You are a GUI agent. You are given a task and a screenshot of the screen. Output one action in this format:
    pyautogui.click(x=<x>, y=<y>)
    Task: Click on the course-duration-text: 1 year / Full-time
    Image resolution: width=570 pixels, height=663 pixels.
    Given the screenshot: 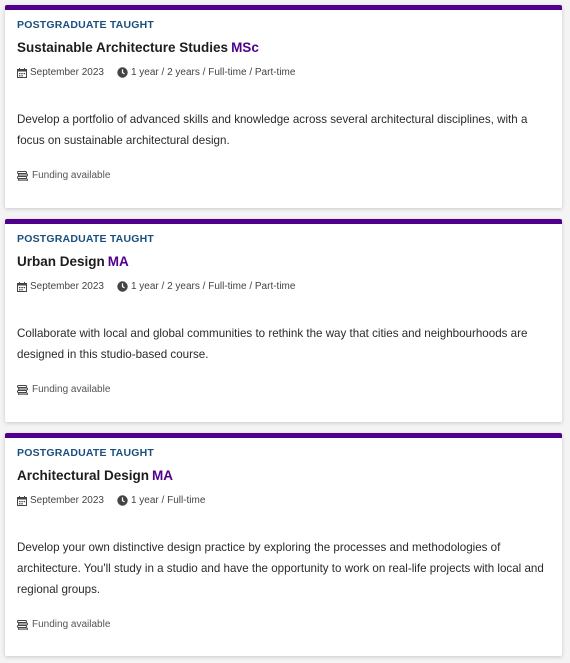 What is the action you would take?
    pyautogui.click(x=168, y=500)
    